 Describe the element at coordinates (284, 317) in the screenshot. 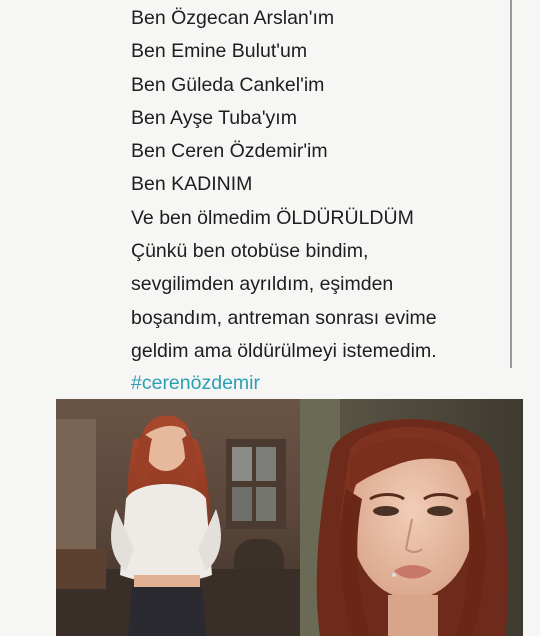

I see `poem-line-10: boşandım, antreman sonrası evime` at that location.